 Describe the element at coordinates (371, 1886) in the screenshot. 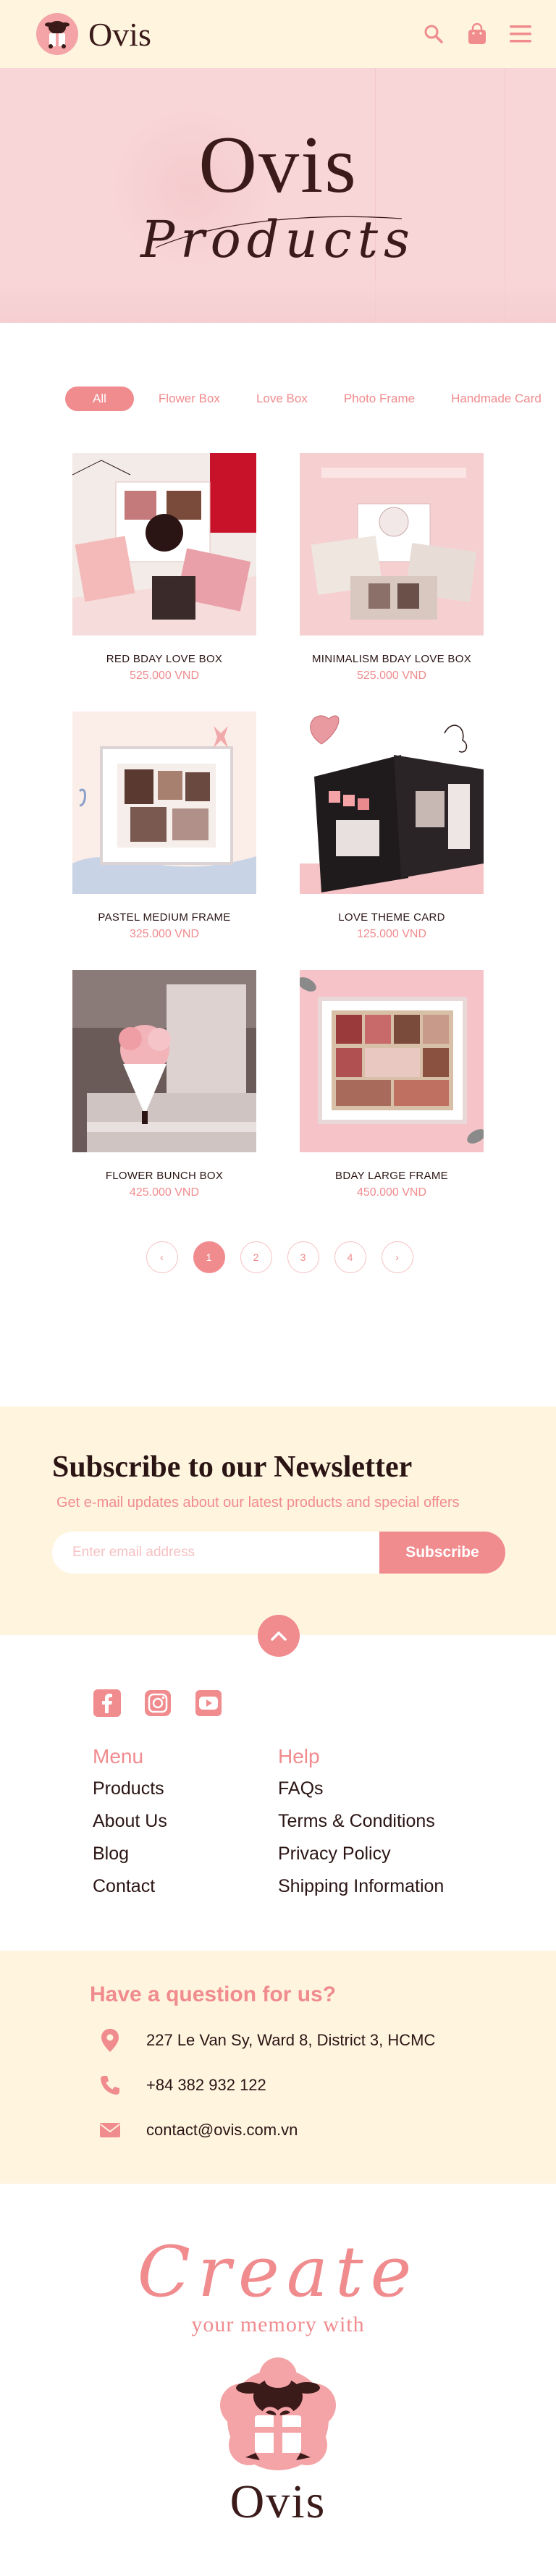

I see `footer-link-shipping: Shipping Information` at that location.